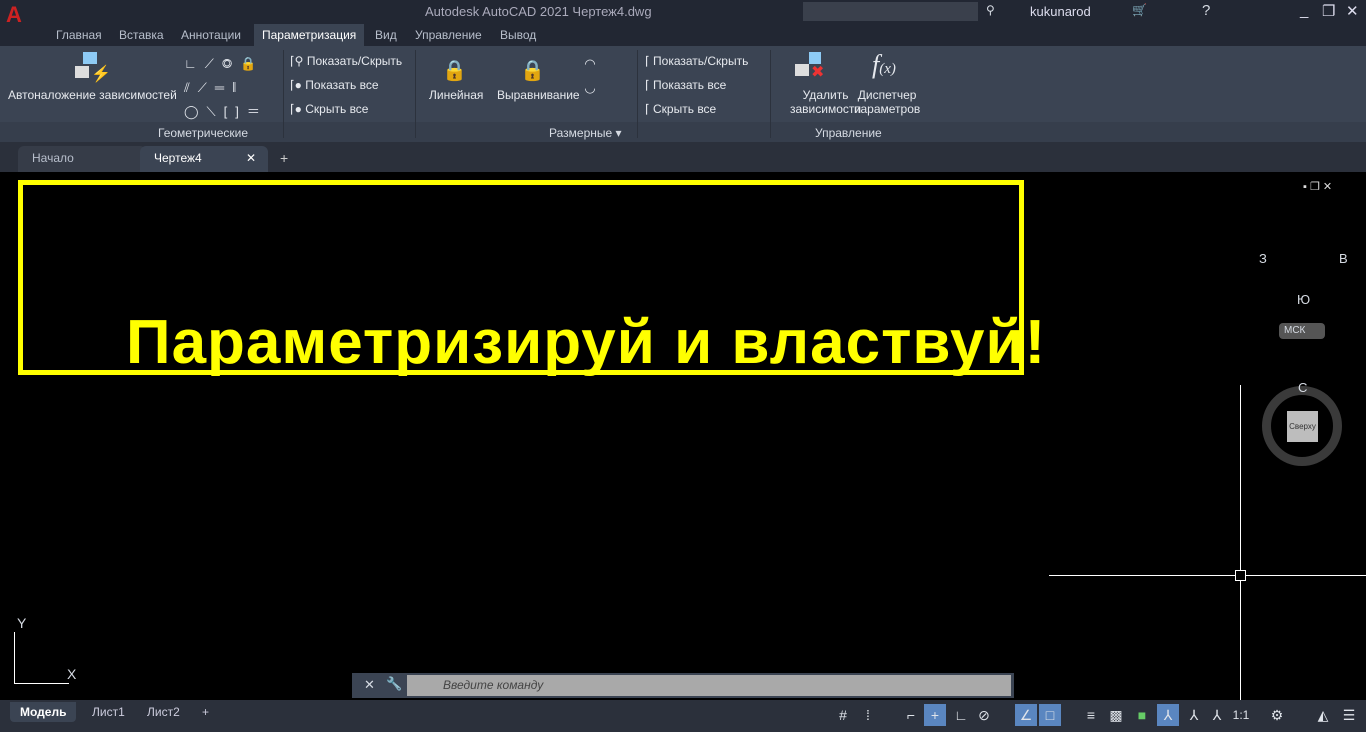 This screenshot has width=1366, height=732. Describe the element at coordinates (1302, 387) in the screenshot. I see `compass-north: С` at that location.